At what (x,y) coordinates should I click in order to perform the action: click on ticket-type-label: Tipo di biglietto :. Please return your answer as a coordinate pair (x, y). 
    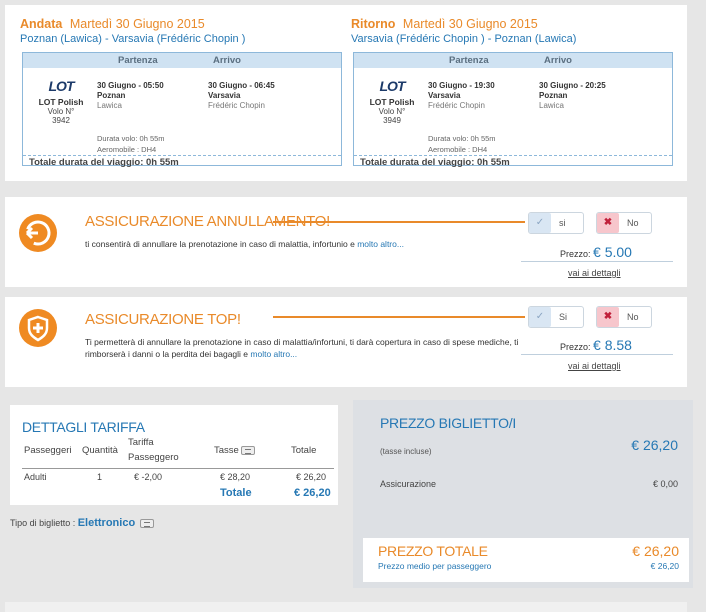
    Looking at the image, I should click on (43, 523).